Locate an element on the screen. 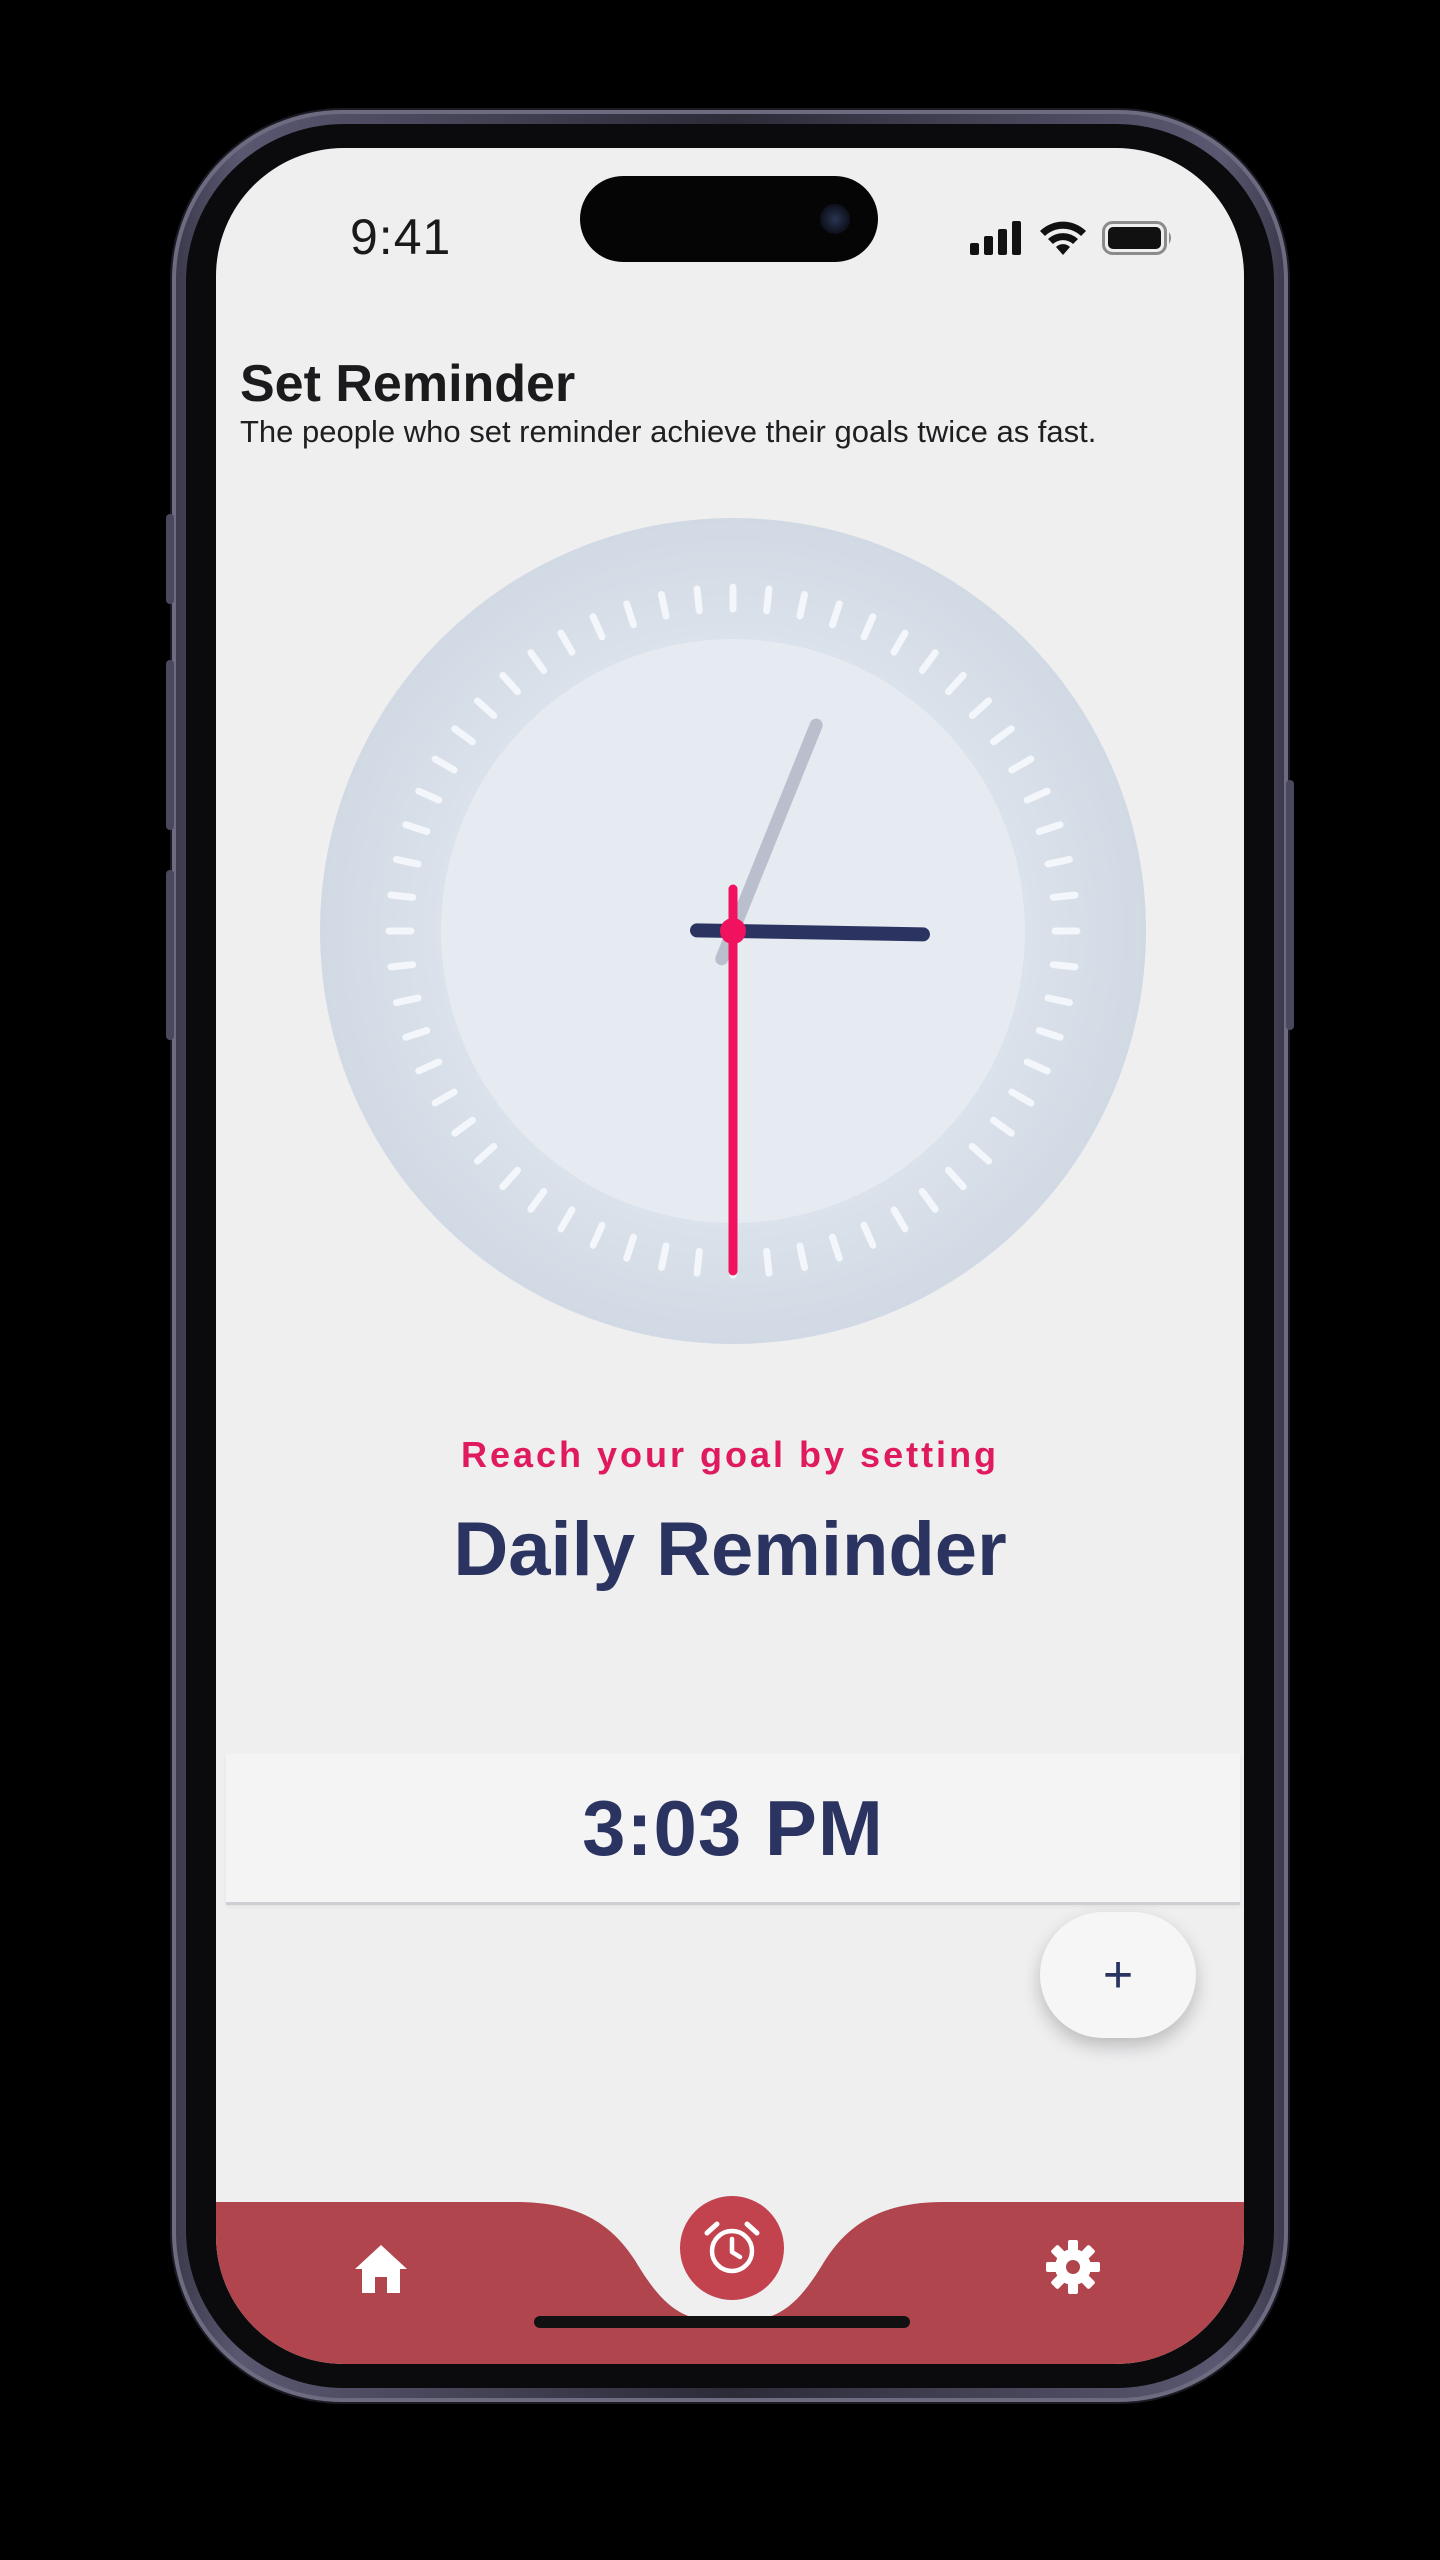  home-icon is located at coordinates (381, 2269).